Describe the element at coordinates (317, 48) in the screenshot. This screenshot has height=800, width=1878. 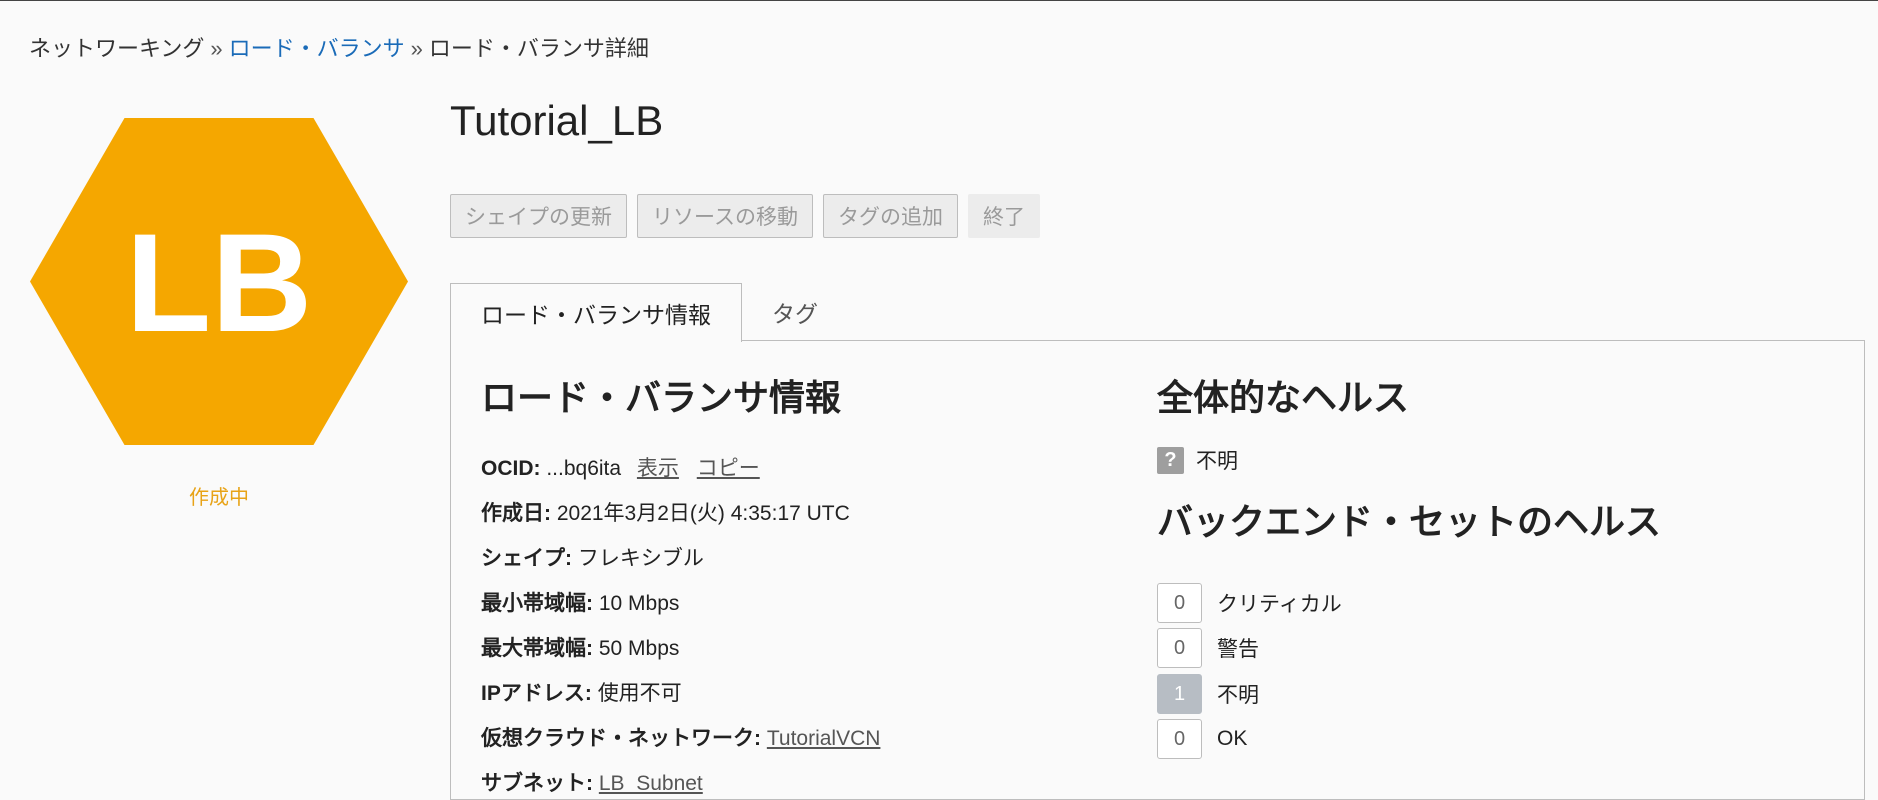
I see `breadcrumb-load-balancers-link: ロード・バランサ` at that location.